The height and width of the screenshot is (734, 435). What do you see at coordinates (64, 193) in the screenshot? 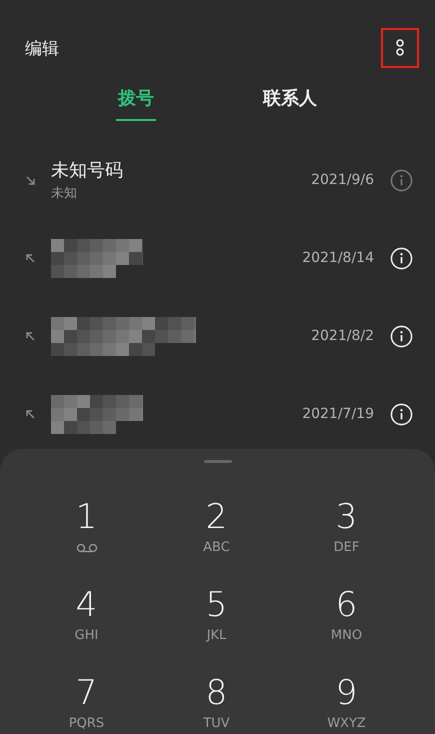
I see `caller-location: 未知` at bounding box center [64, 193].